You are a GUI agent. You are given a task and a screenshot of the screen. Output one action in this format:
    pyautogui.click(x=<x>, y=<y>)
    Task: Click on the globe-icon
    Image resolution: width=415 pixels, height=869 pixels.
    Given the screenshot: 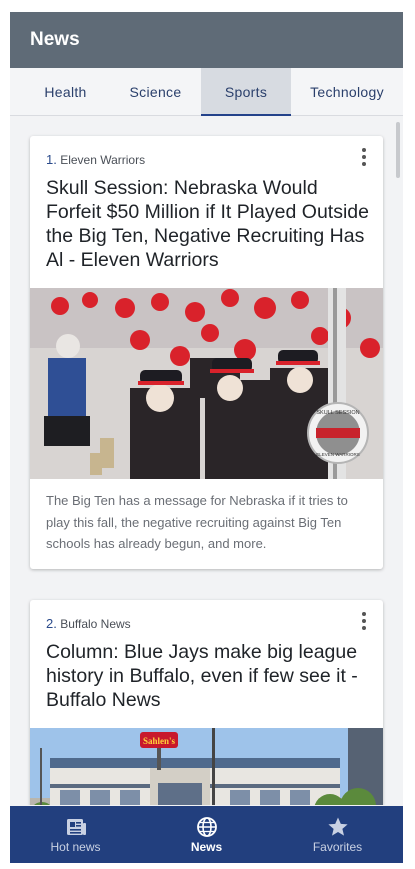 What is the action you would take?
    pyautogui.click(x=207, y=827)
    